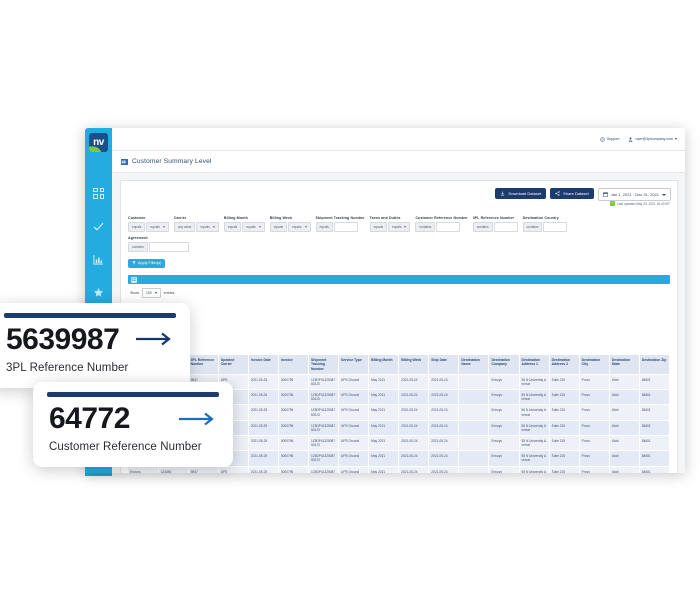  I want to click on table-column-header: Invoice Date, so click(263, 365).